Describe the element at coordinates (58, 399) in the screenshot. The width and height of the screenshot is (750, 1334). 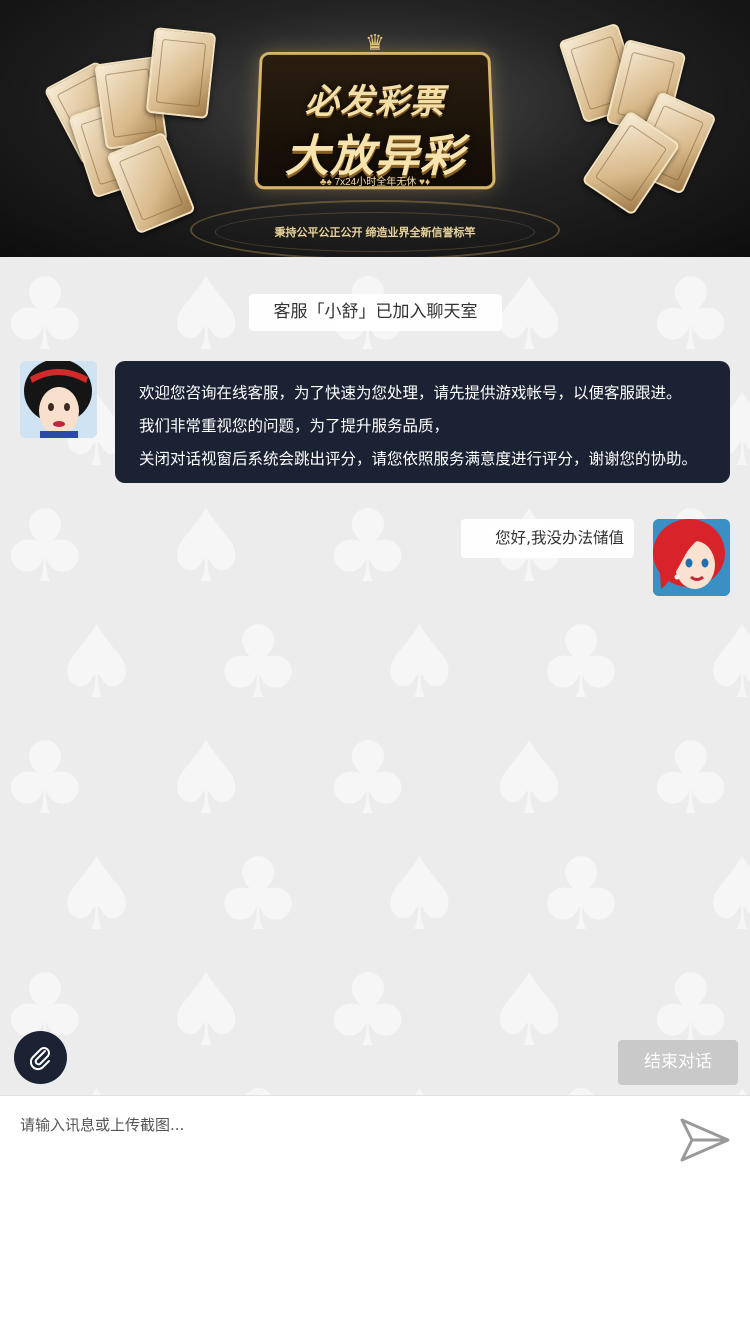
I see `agent-avatar` at that location.